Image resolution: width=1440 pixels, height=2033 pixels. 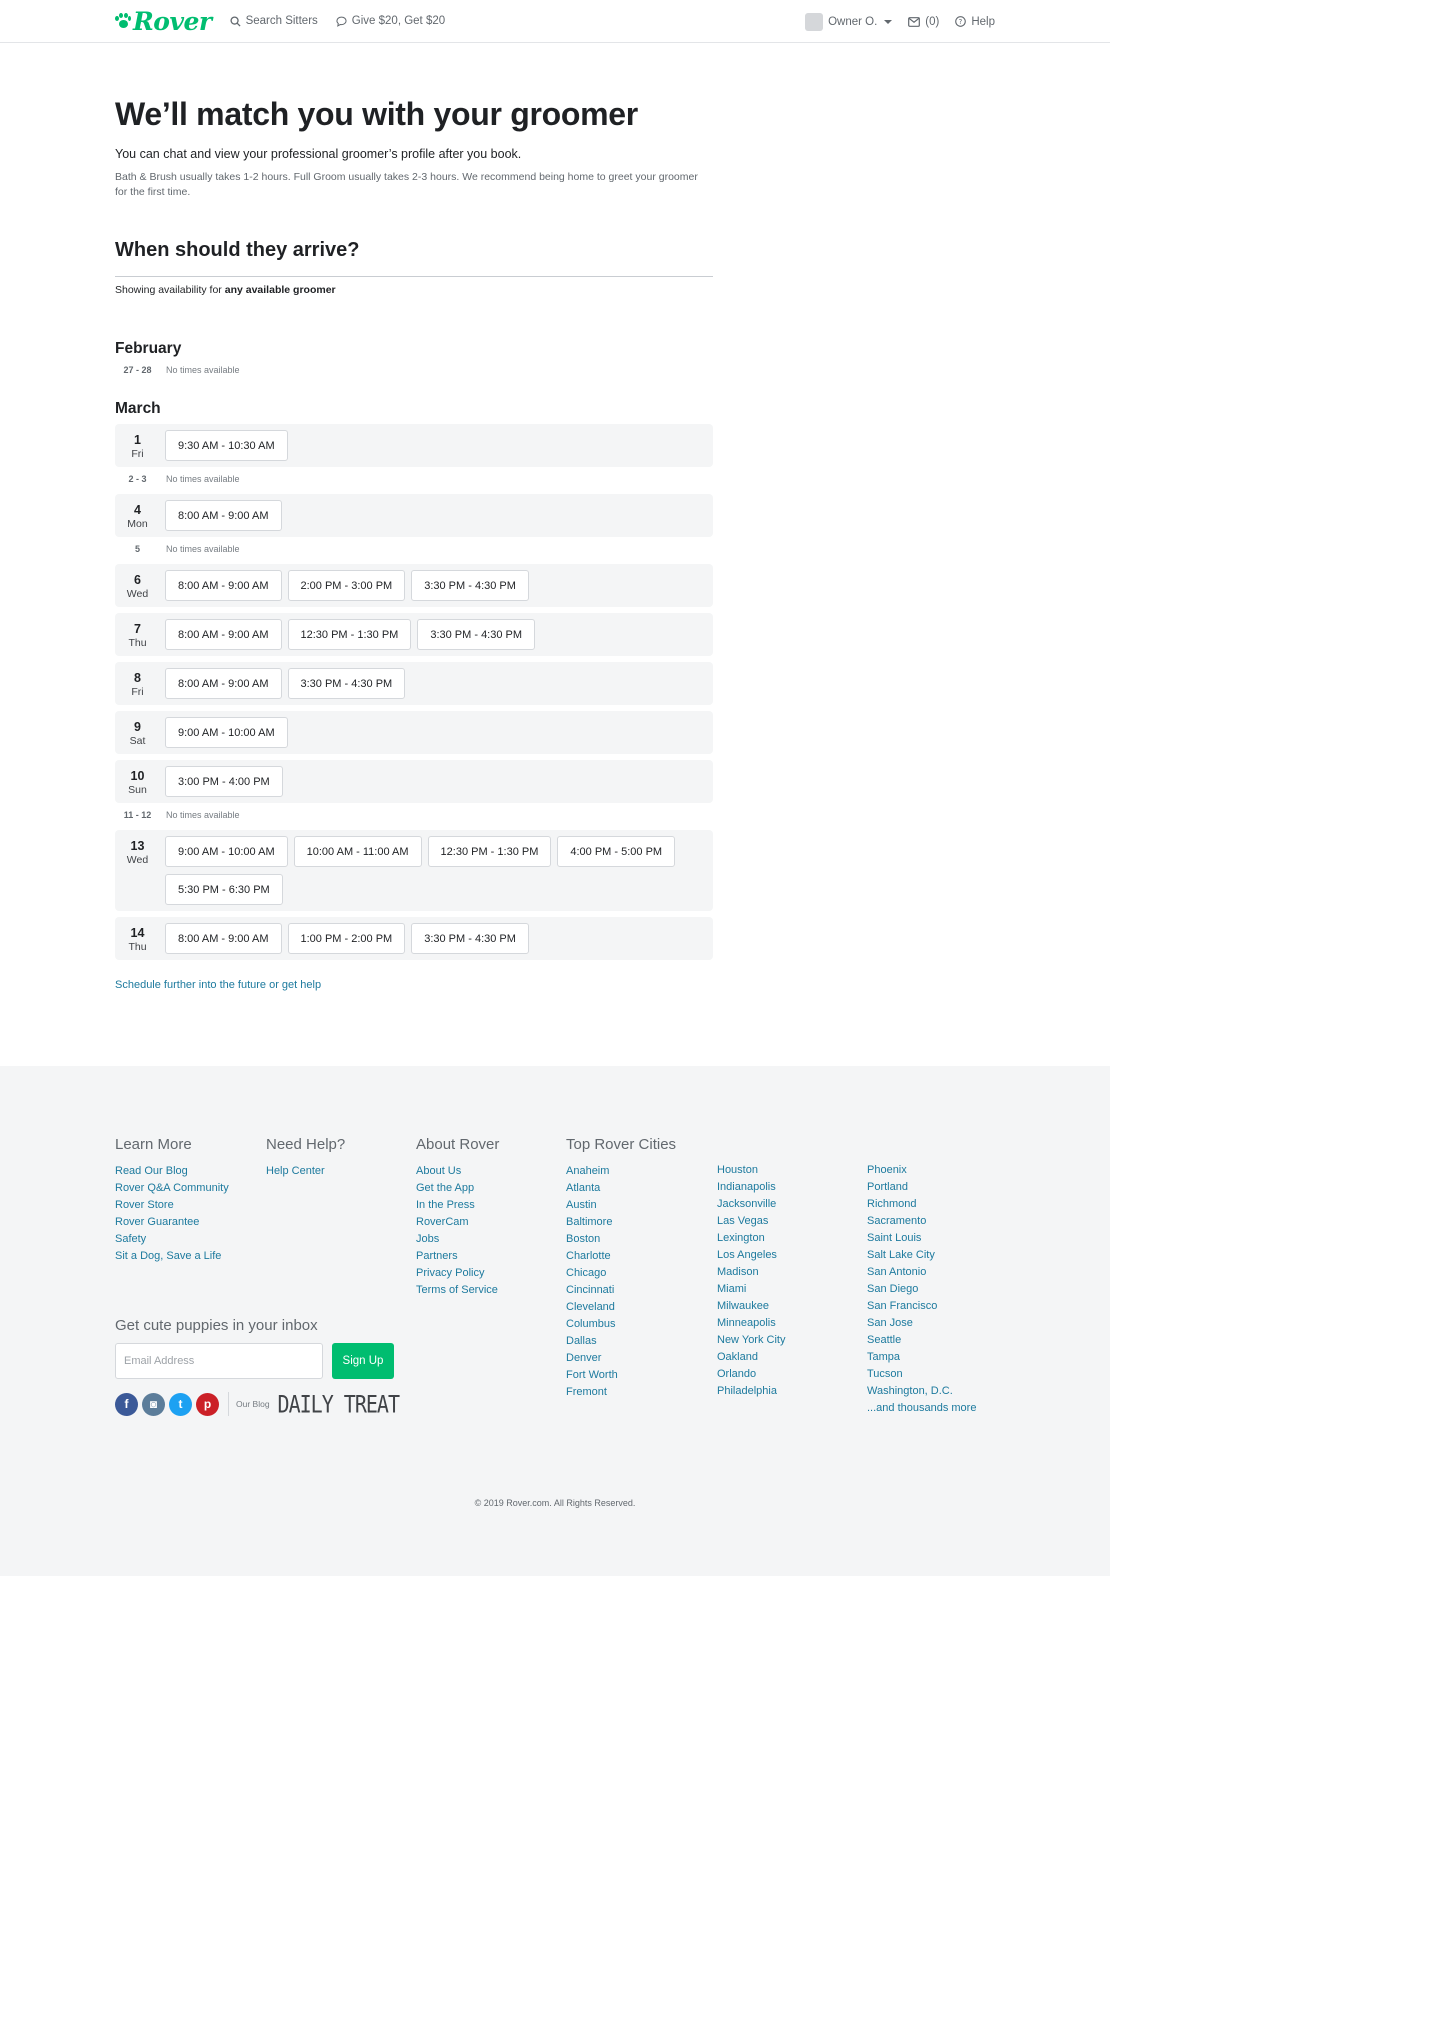 What do you see at coordinates (363, 1361) in the screenshot?
I see `sign-up-button: Sign Up` at bounding box center [363, 1361].